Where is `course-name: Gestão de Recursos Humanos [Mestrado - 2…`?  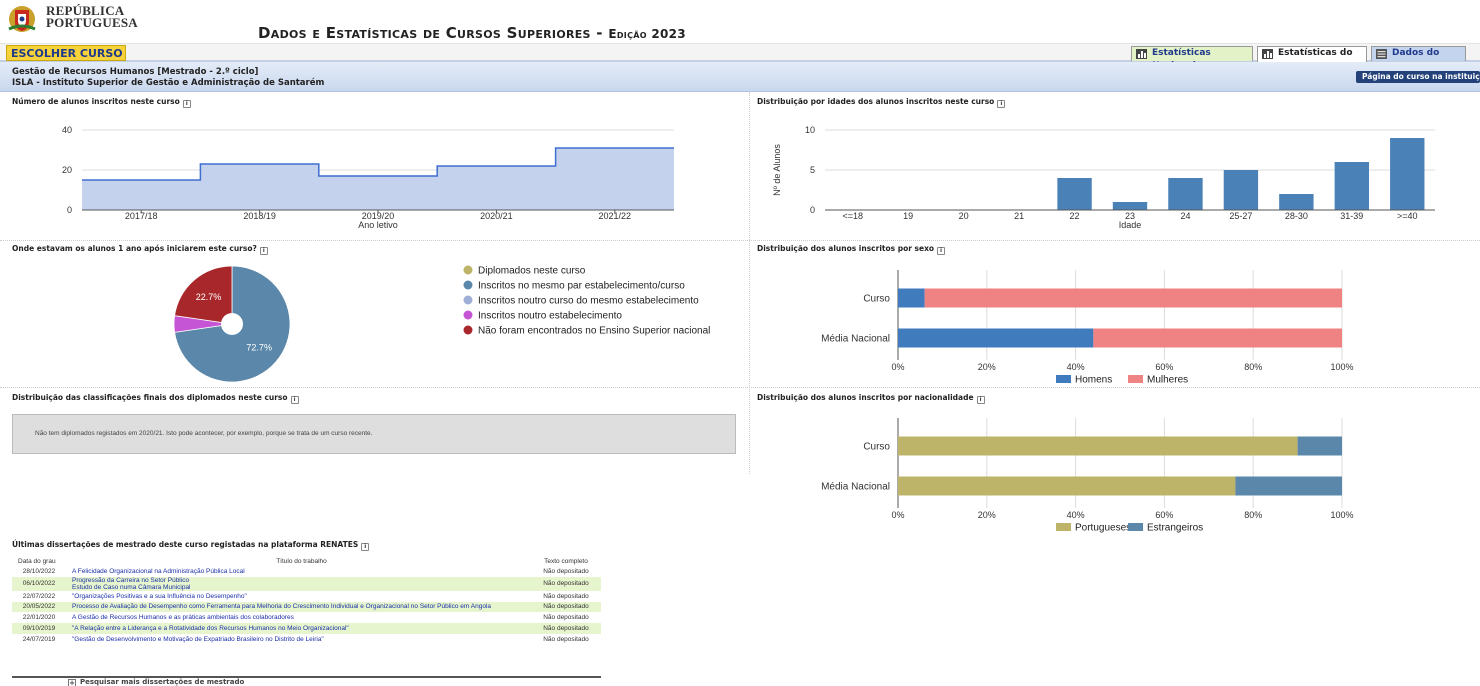
course-name: Gestão de Recursos Humanos [Mestrado - 2… is located at coordinates (135, 72).